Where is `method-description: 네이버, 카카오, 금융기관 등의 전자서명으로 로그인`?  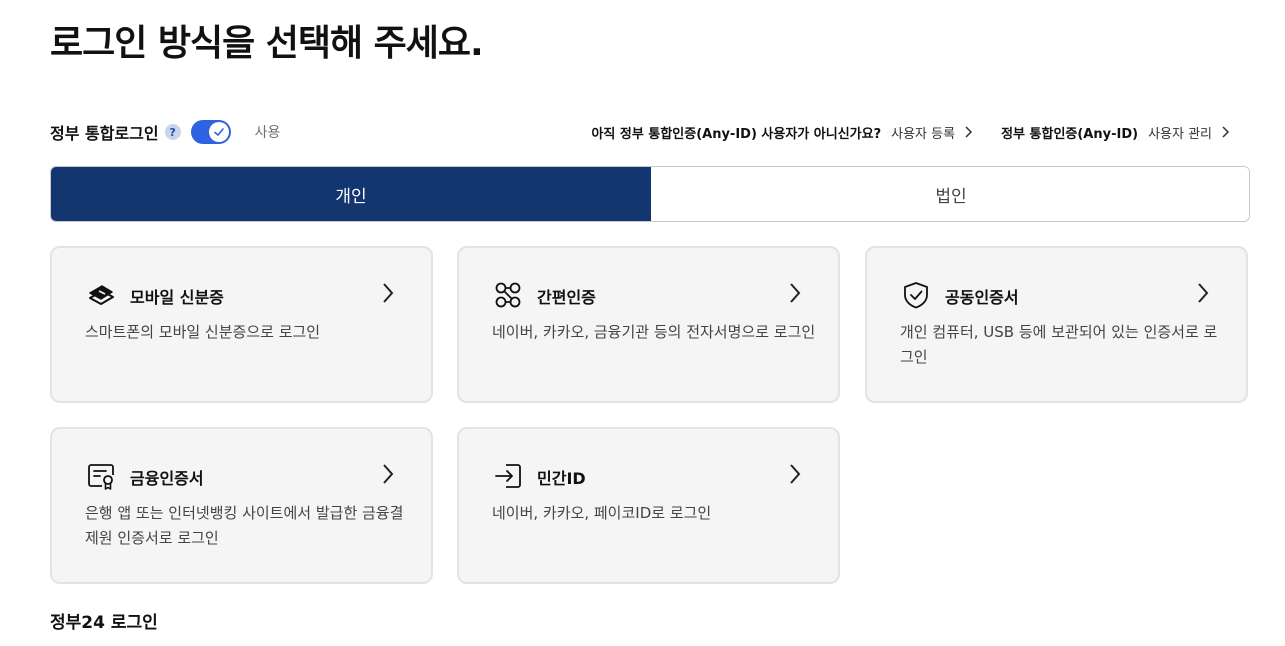
method-description: 네이버, 카카오, 금융기관 등의 전자서명으로 로그인 is located at coordinates (654, 332).